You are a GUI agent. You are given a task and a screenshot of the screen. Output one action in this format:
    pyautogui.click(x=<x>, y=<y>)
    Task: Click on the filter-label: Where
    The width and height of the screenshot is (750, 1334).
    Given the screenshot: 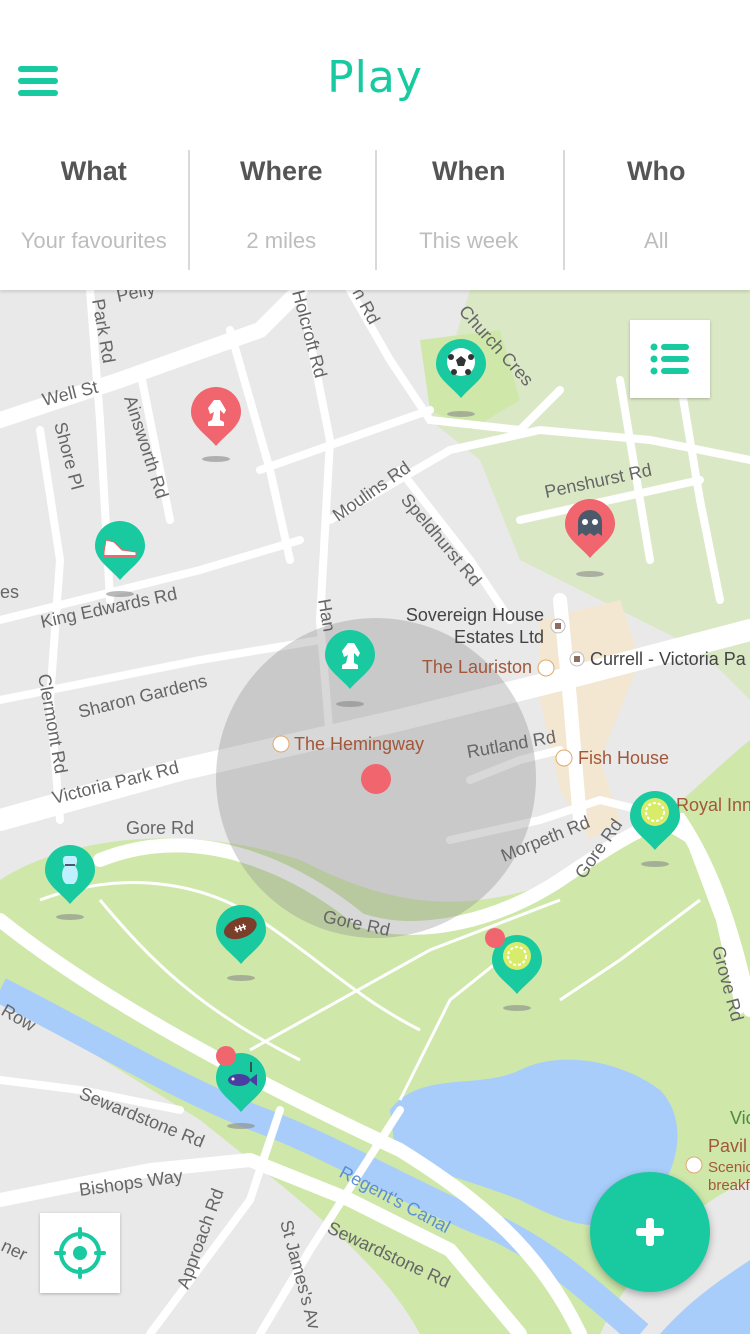 What is the action you would take?
    pyautogui.click(x=281, y=171)
    